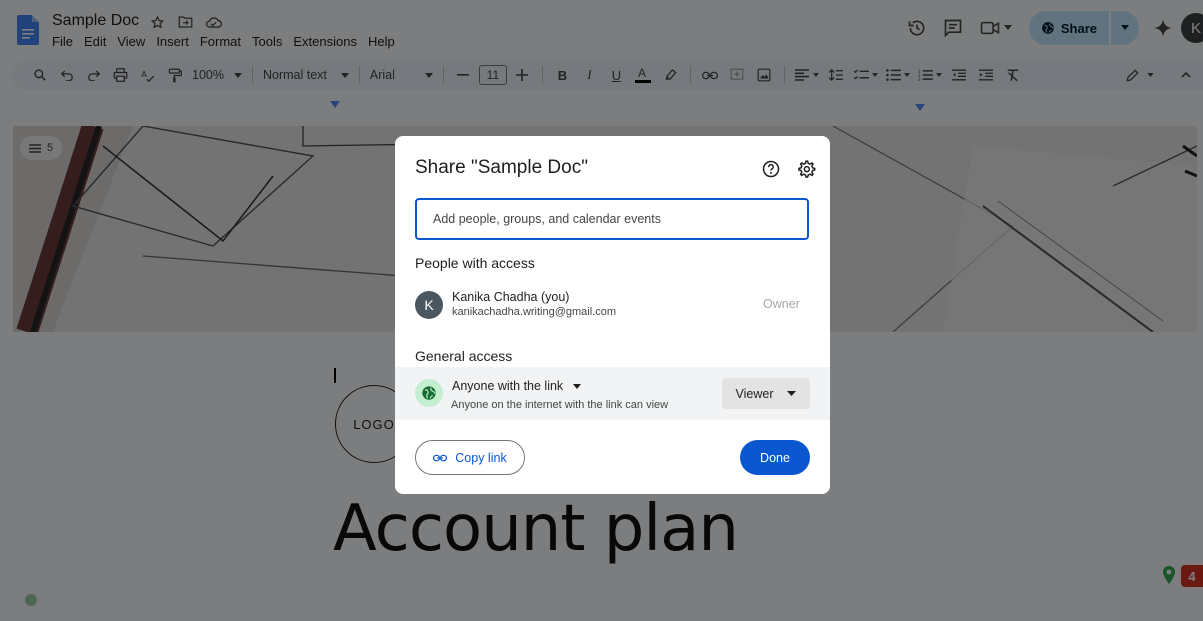  What do you see at coordinates (754, 393) in the screenshot?
I see `link-role-value: Viewer` at bounding box center [754, 393].